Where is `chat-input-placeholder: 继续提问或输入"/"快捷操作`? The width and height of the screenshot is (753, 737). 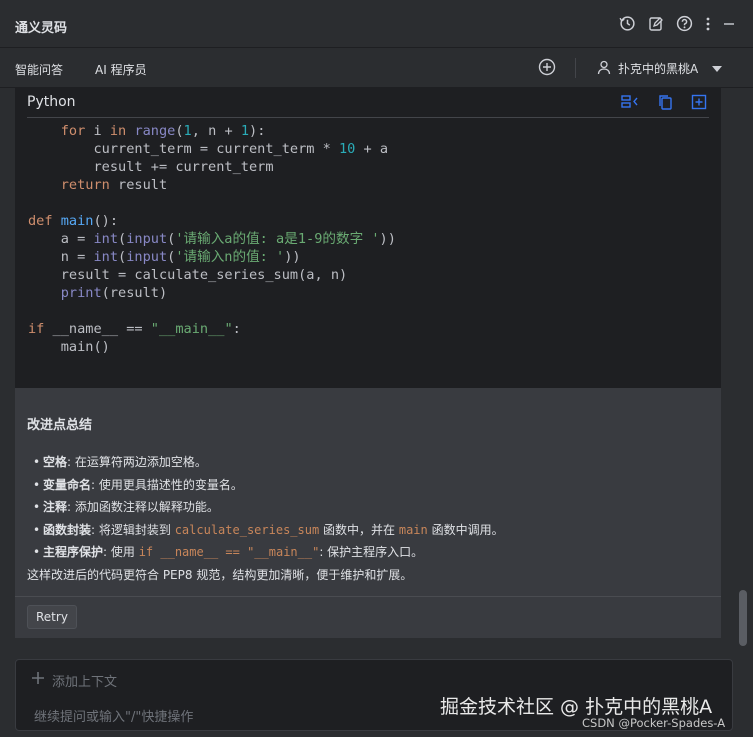 chat-input-placeholder: 继续提问或输入"/"快捷操作 is located at coordinates (113, 715).